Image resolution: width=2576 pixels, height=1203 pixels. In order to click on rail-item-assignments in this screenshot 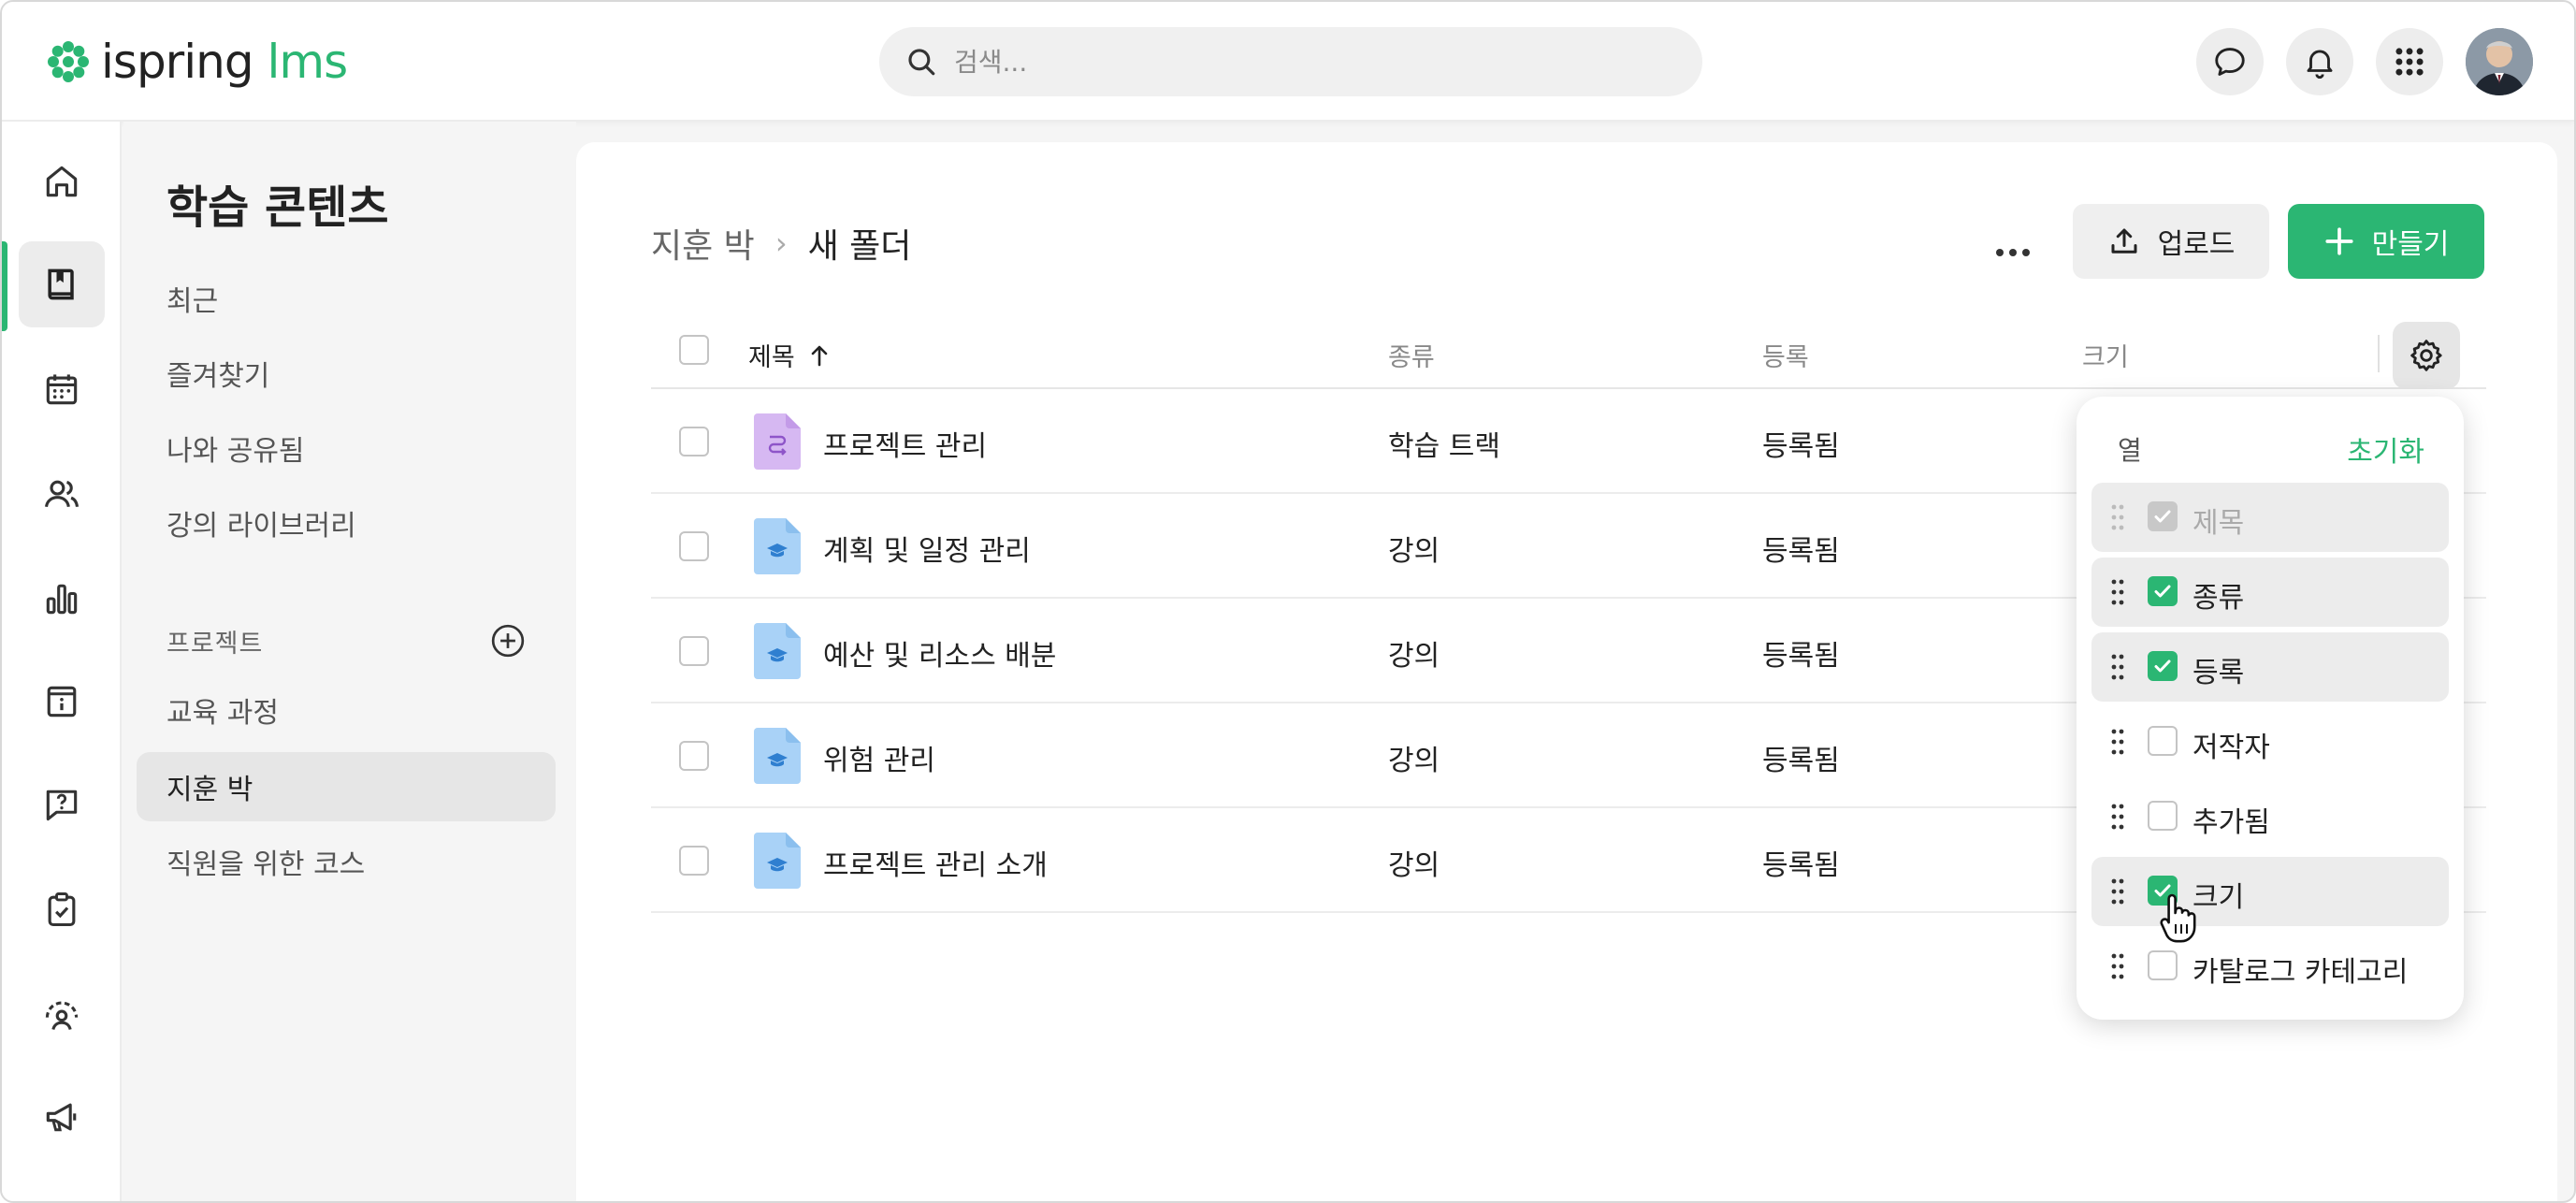, I will do `click(62, 909)`.